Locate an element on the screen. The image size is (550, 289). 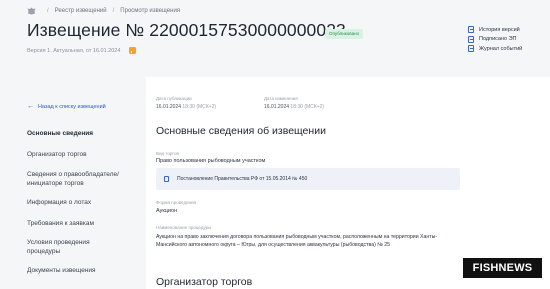
signature-label: Подписано ЭП is located at coordinates (498, 39).